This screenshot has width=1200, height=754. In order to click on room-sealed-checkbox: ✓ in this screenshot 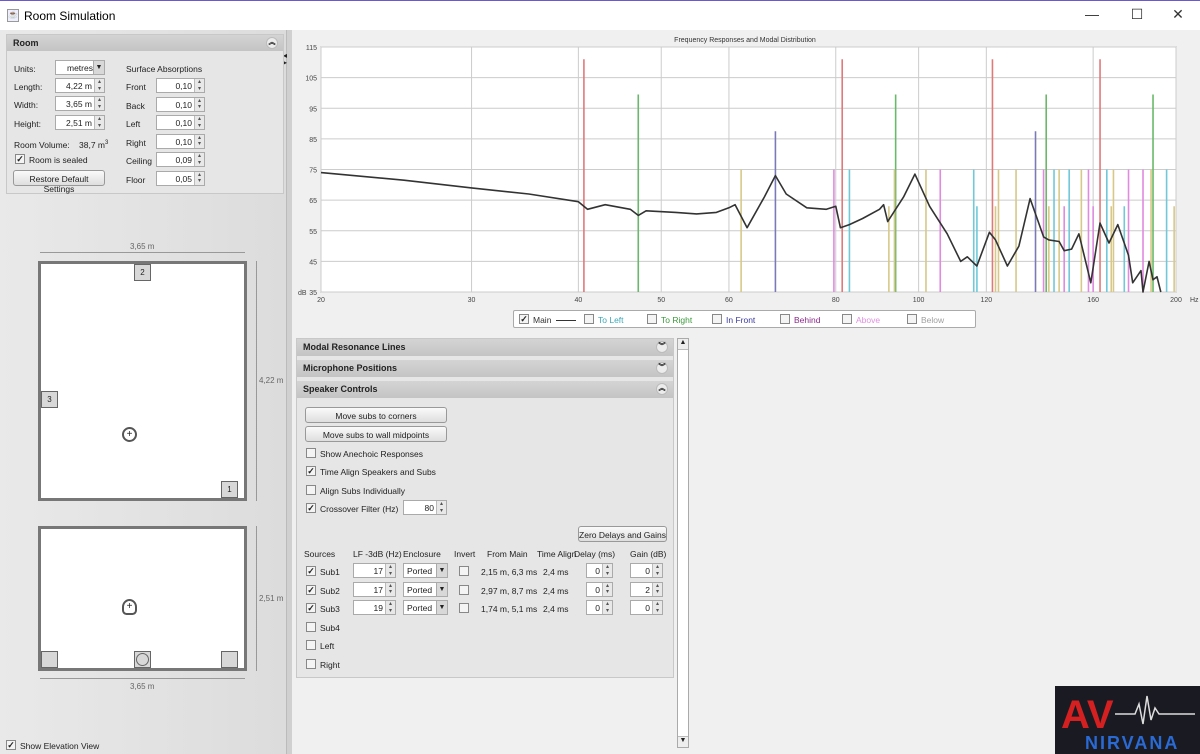, I will do `click(20, 159)`.